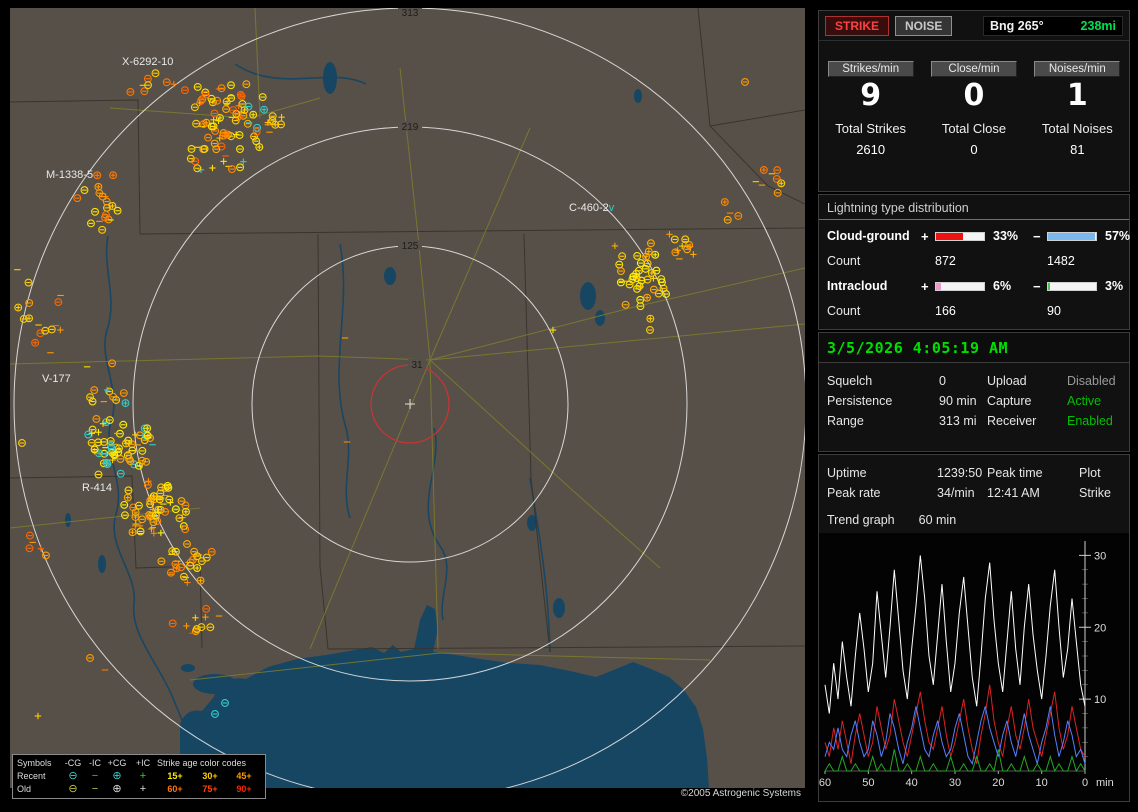 This screenshot has width=1138, height=812. What do you see at coordinates (1077, 69) in the screenshot?
I see `rate-button-noises-min: Noises/min` at bounding box center [1077, 69].